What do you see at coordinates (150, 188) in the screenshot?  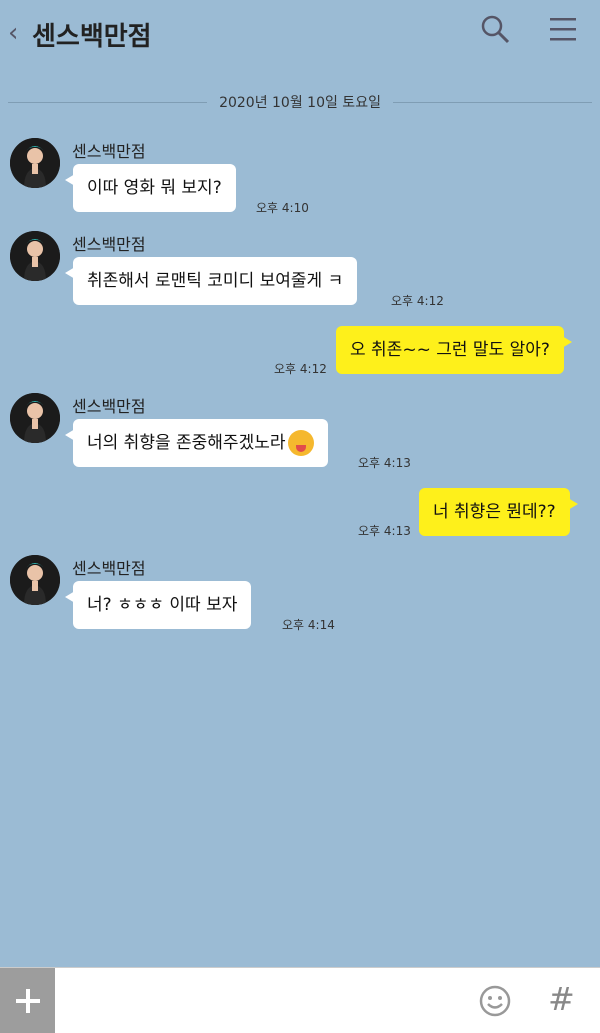 I see `message-bubble: 이따 영화 뭐 보지?` at bounding box center [150, 188].